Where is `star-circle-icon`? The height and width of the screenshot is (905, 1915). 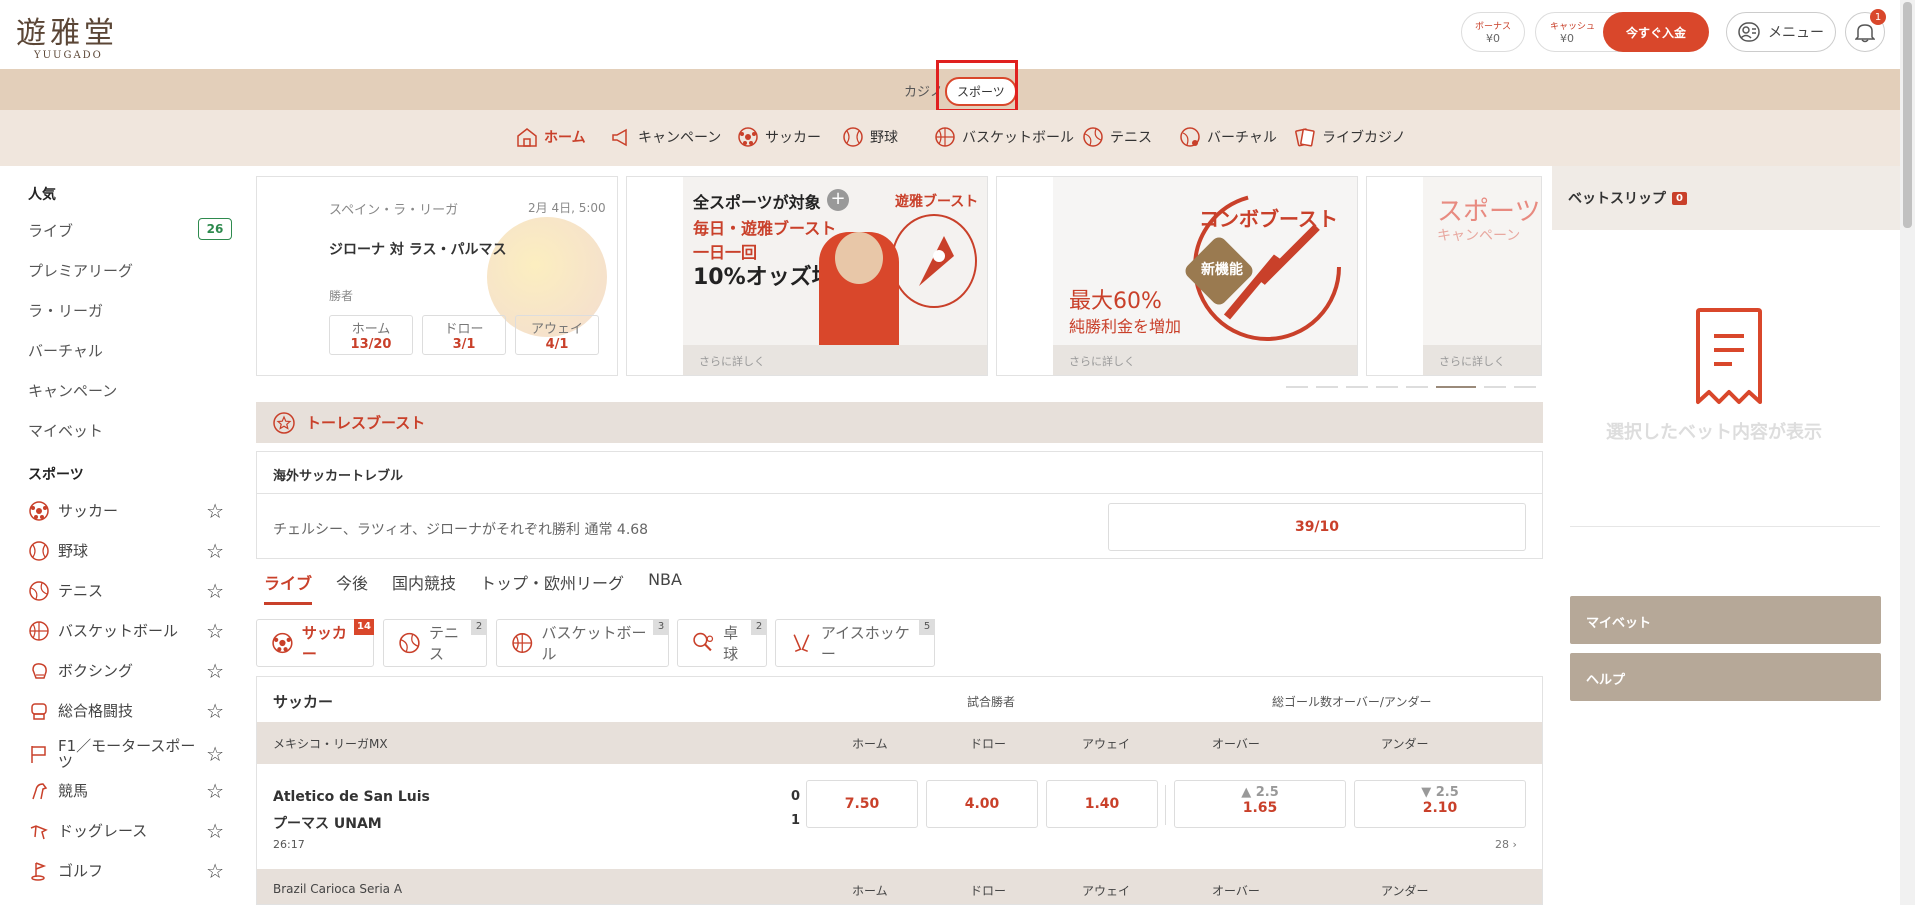 star-circle-icon is located at coordinates (284, 422).